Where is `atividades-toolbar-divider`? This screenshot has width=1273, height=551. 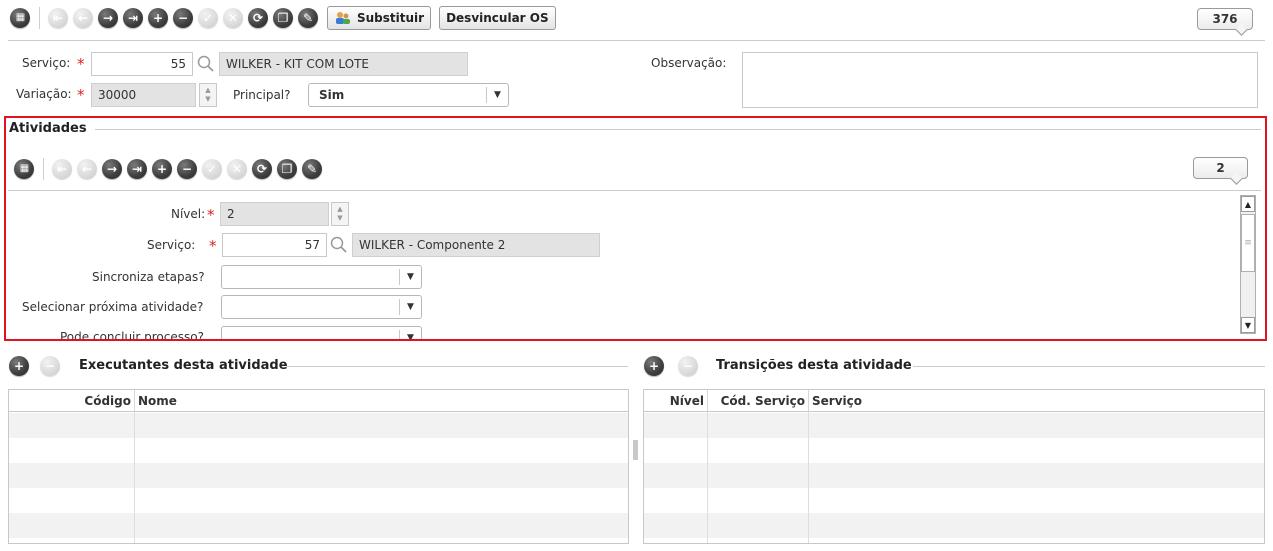
atividades-toolbar-divider is located at coordinates (634, 190).